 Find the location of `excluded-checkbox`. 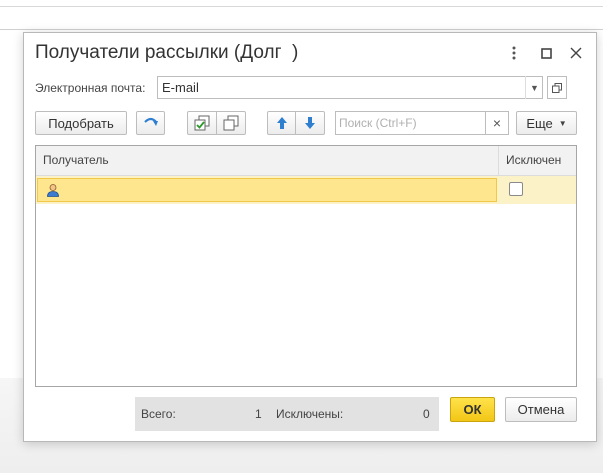

excluded-checkbox is located at coordinates (516, 189).